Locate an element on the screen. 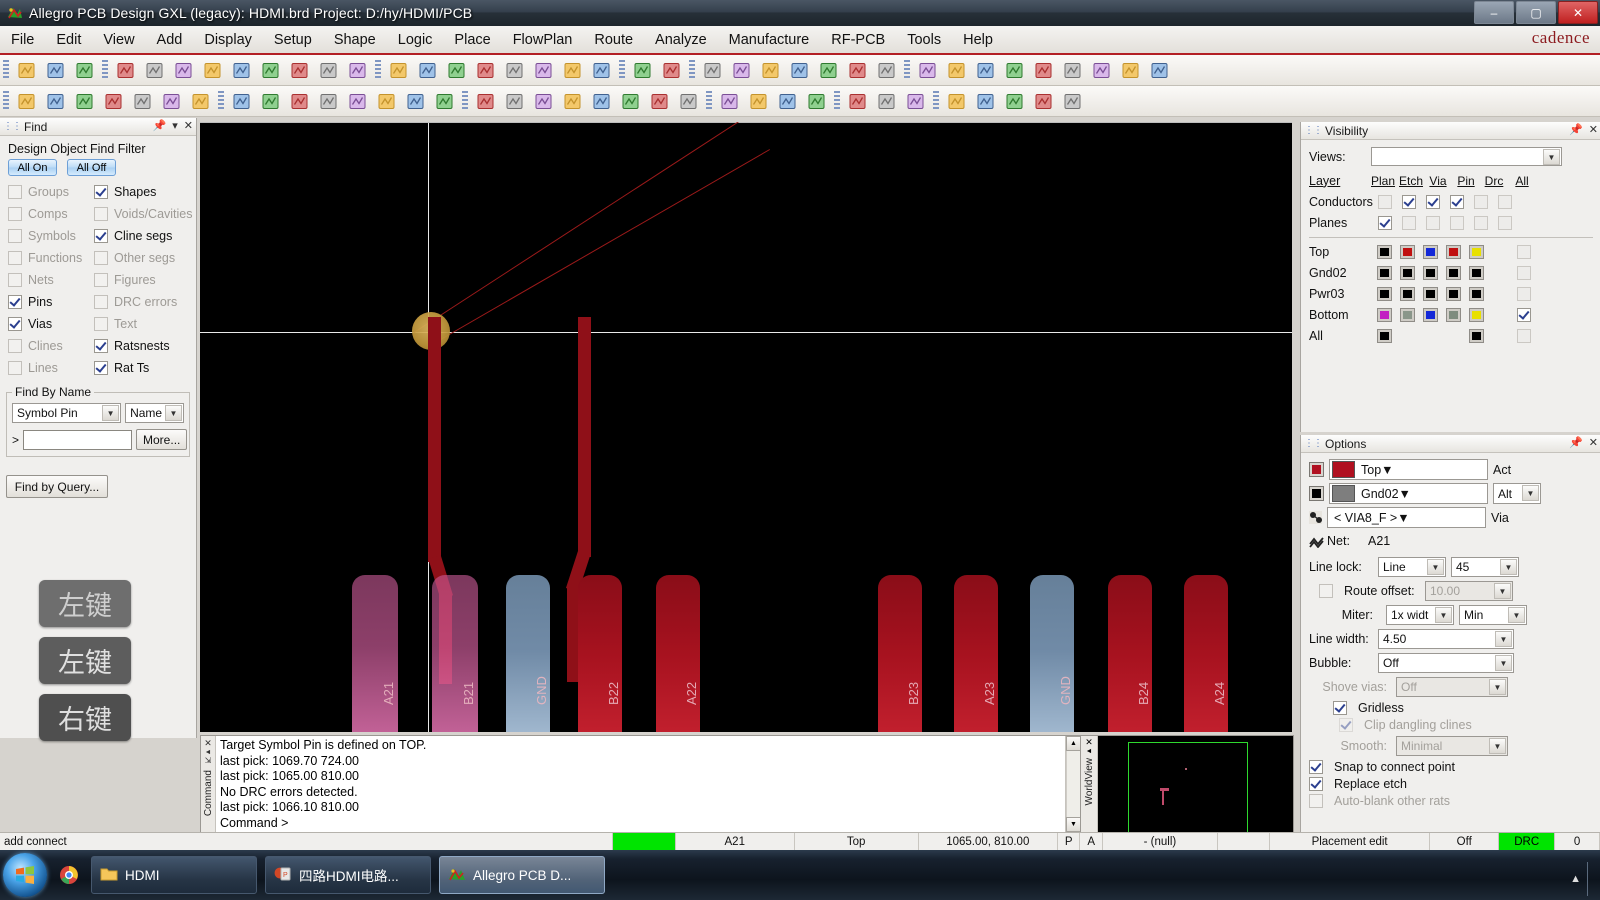 The height and width of the screenshot is (900, 1600). route-phase-icon is located at coordinates (572, 101).